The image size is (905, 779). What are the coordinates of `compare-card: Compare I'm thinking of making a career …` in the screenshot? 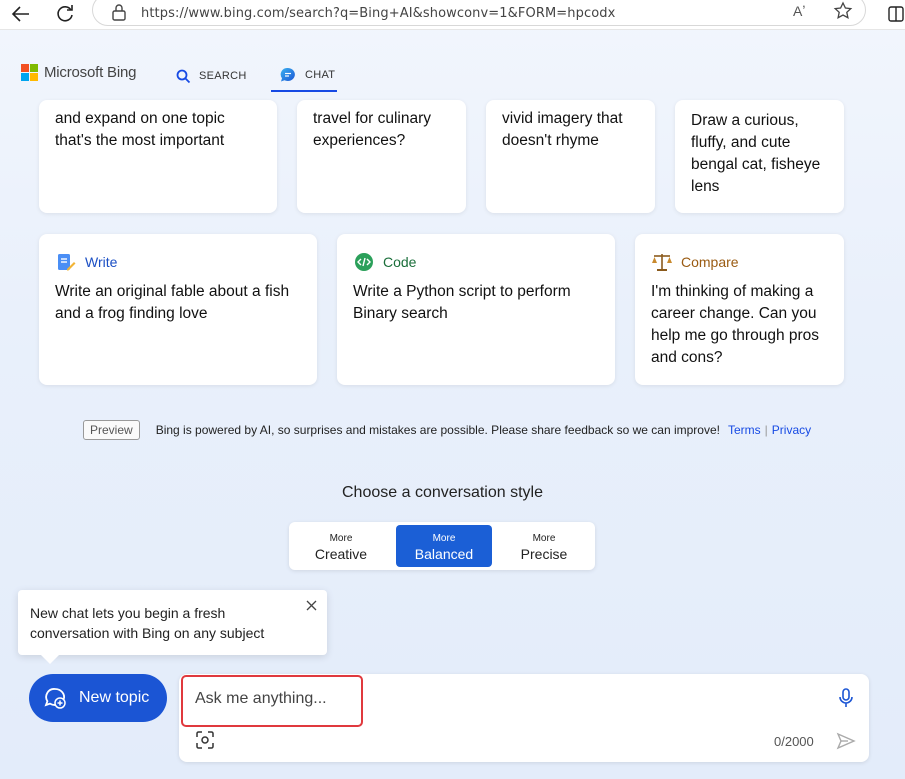 It's located at (739, 309).